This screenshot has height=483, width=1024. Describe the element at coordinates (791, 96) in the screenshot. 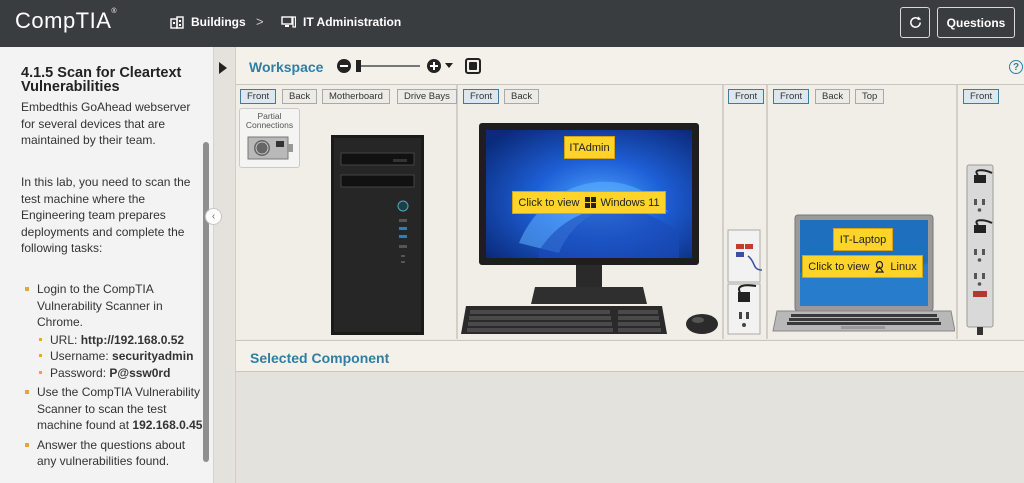

I see `laptop-front-button: Front` at that location.